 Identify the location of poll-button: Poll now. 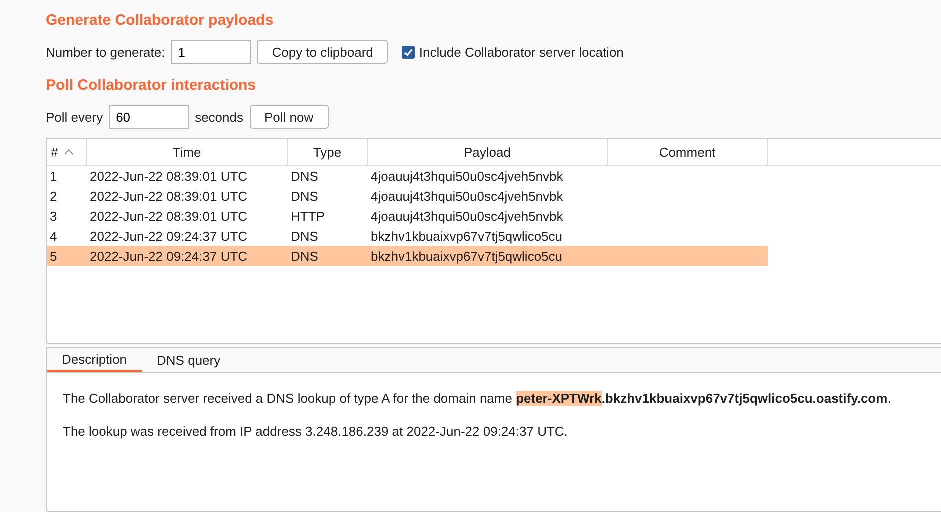
(289, 117).